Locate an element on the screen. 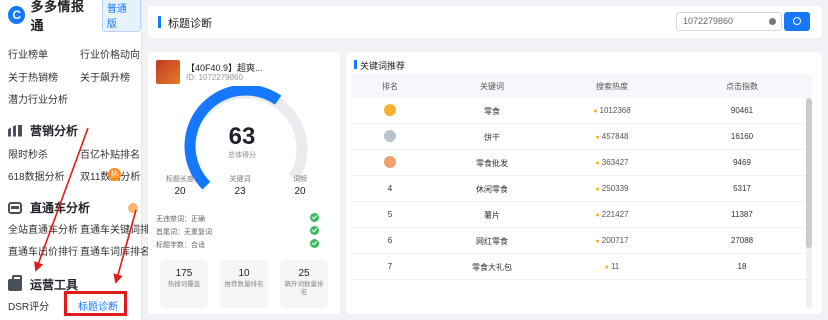 The height and width of the screenshot is (320, 828). cell-heat: 363427 is located at coordinates (612, 162).